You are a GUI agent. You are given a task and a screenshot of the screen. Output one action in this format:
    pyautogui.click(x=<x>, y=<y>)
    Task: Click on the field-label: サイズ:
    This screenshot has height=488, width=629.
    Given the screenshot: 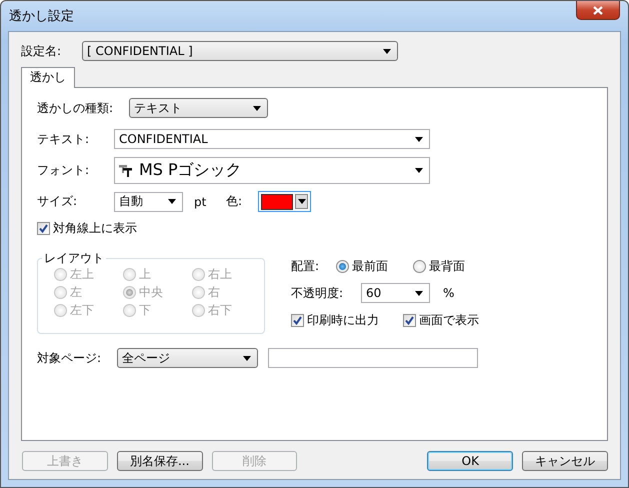 What is the action you would take?
    pyautogui.click(x=57, y=201)
    